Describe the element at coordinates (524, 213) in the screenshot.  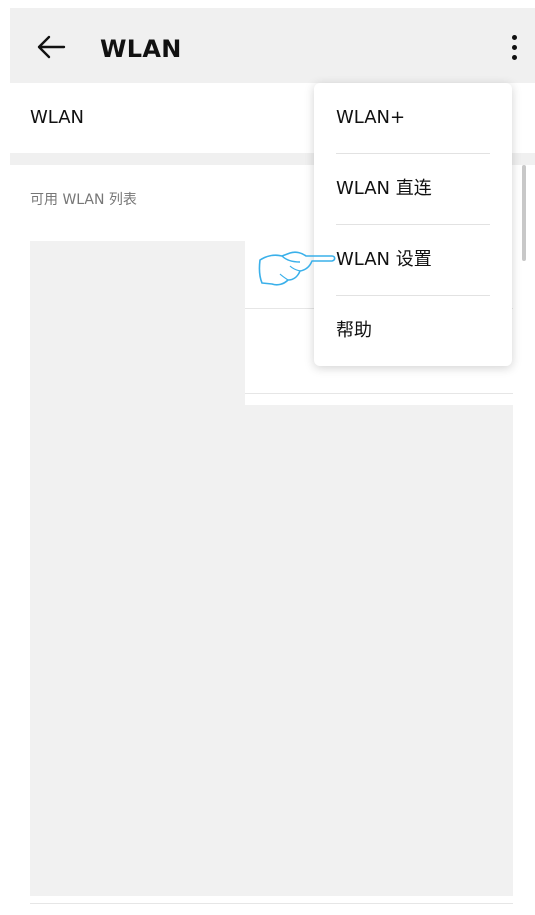
I see `scrollbar` at that location.